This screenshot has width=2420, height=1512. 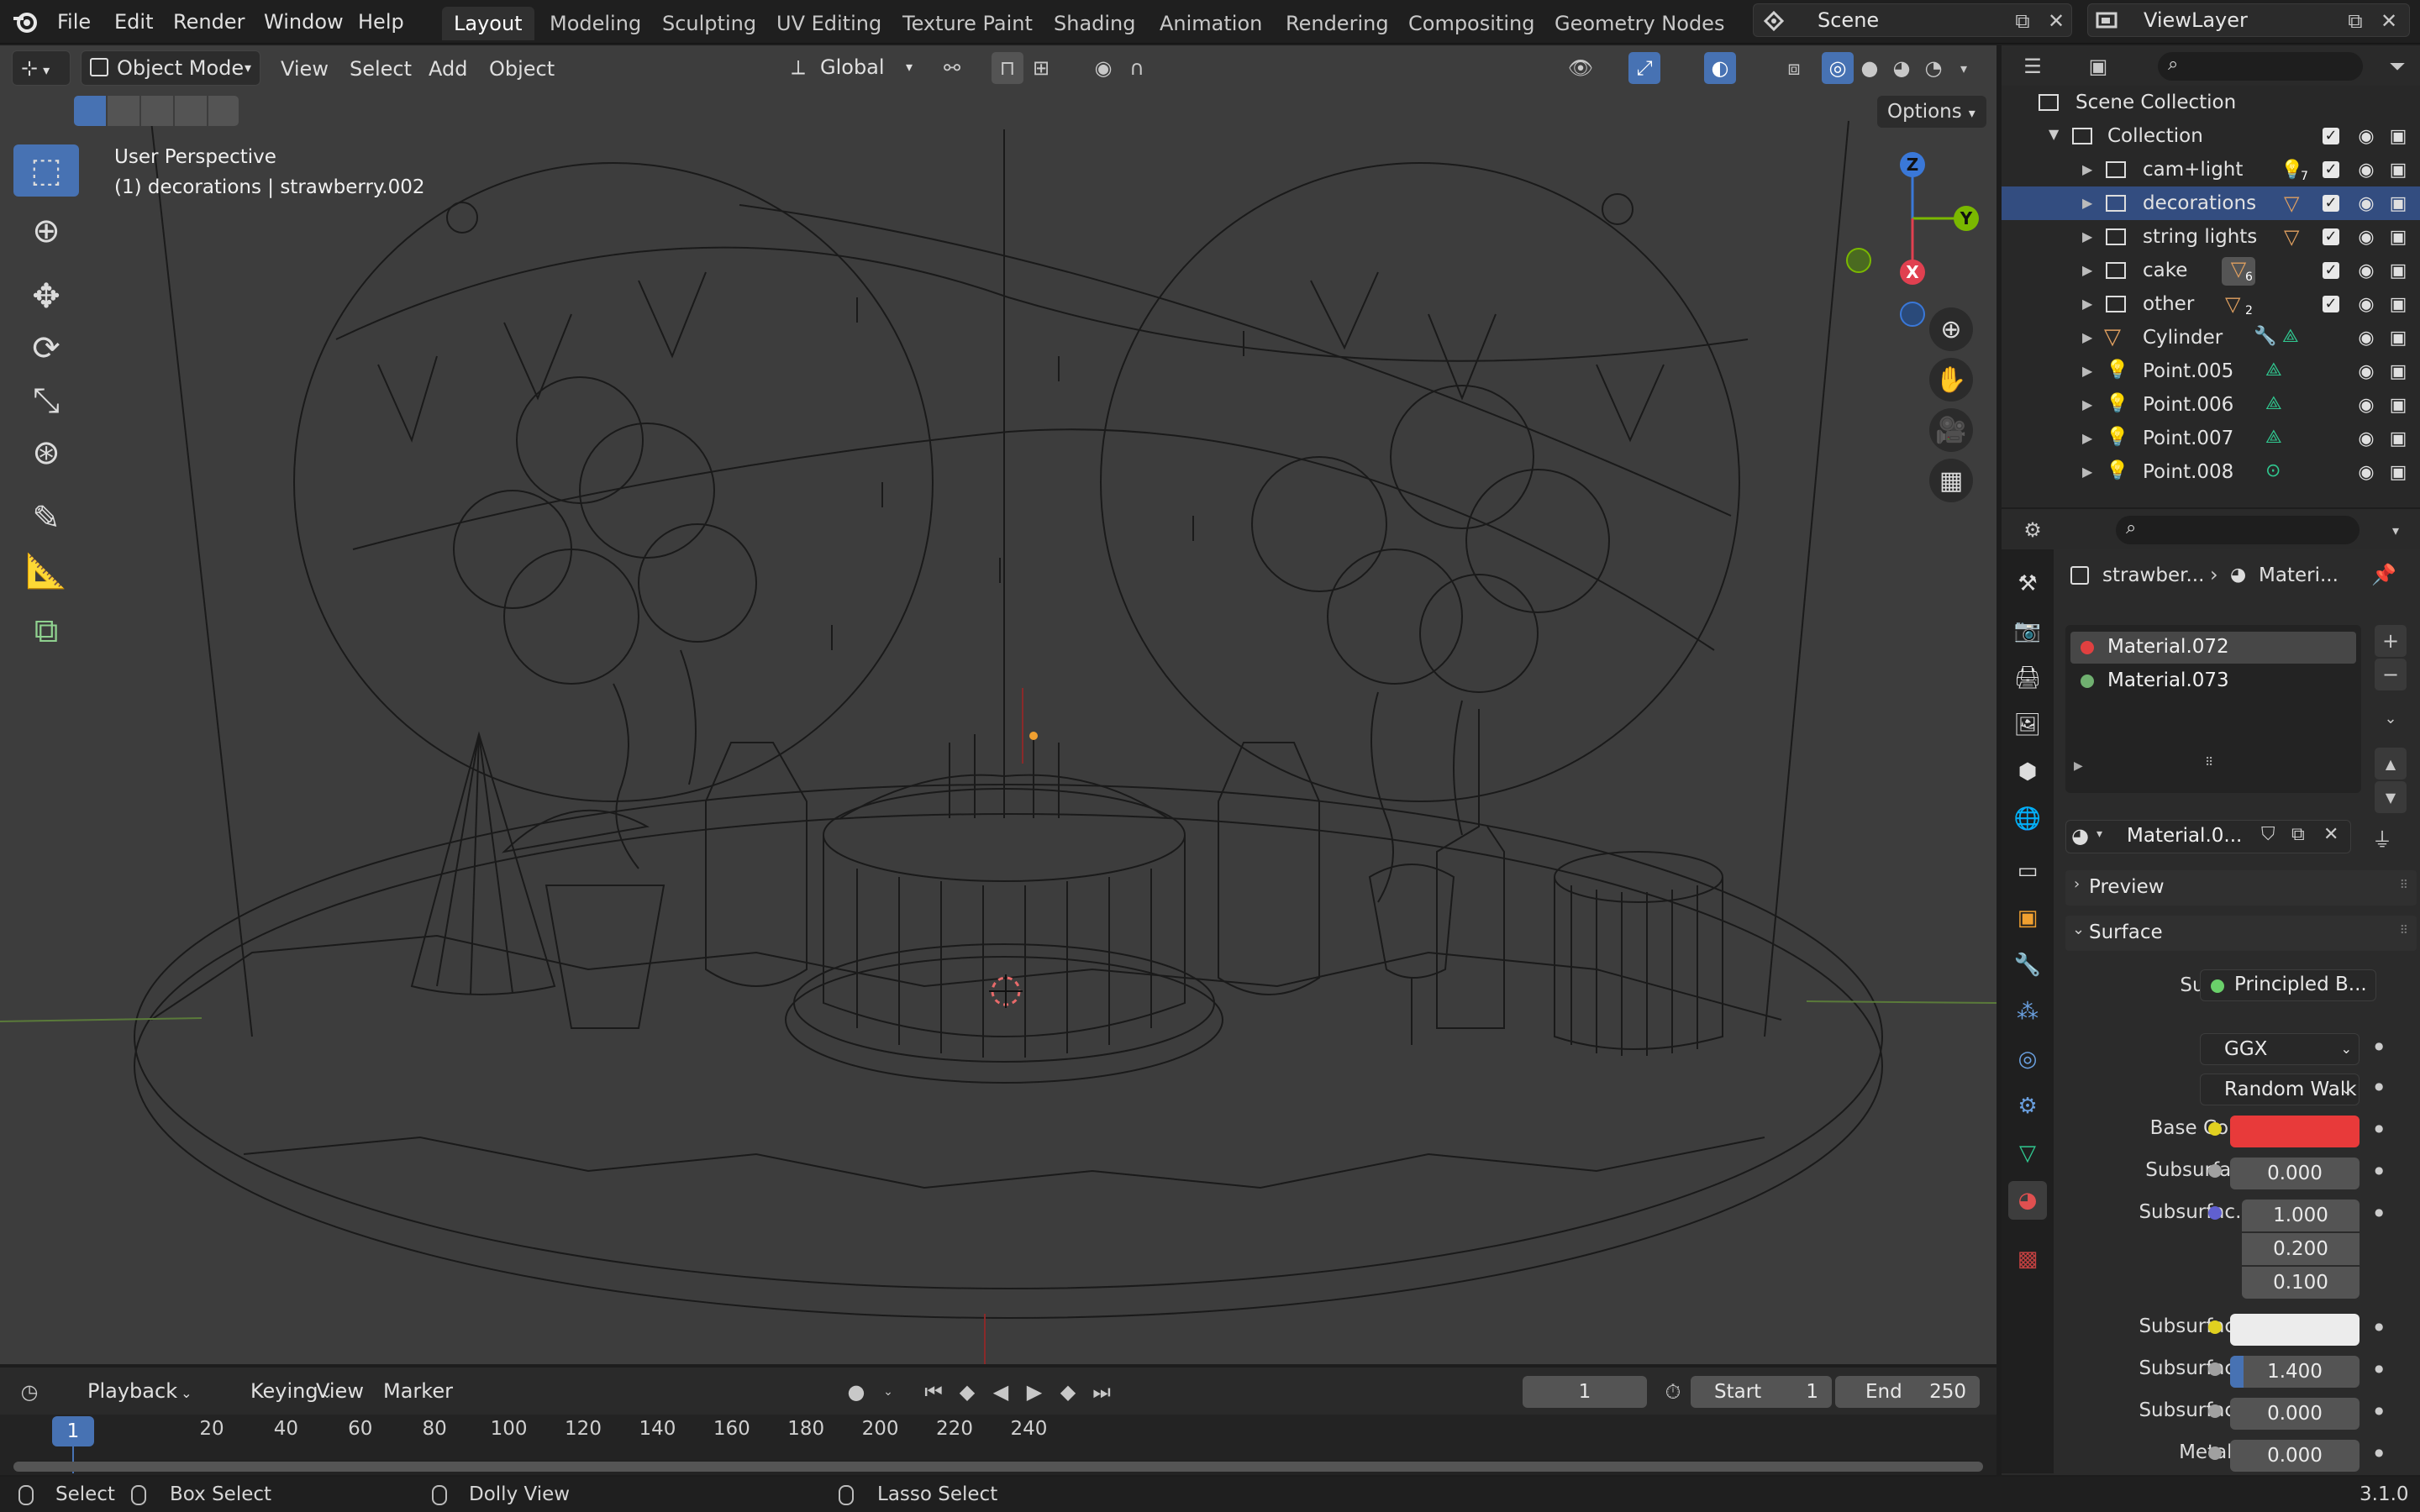 I want to click on object-tab-icon: ▣, so click(x=2028, y=918).